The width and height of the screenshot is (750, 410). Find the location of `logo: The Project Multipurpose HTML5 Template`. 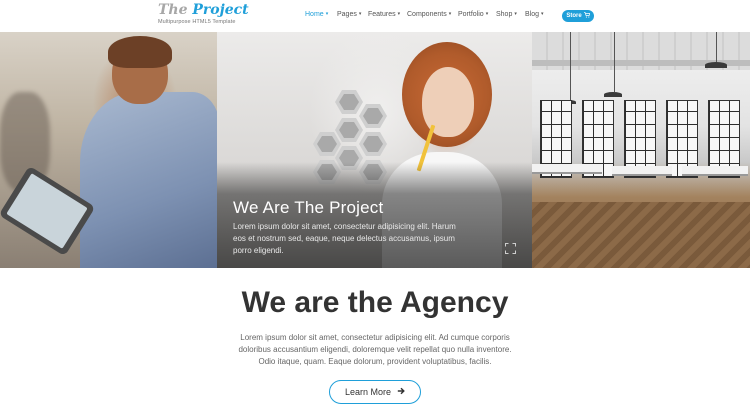

logo: The Project Multipurpose HTML5 Template is located at coordinates (203, 14).